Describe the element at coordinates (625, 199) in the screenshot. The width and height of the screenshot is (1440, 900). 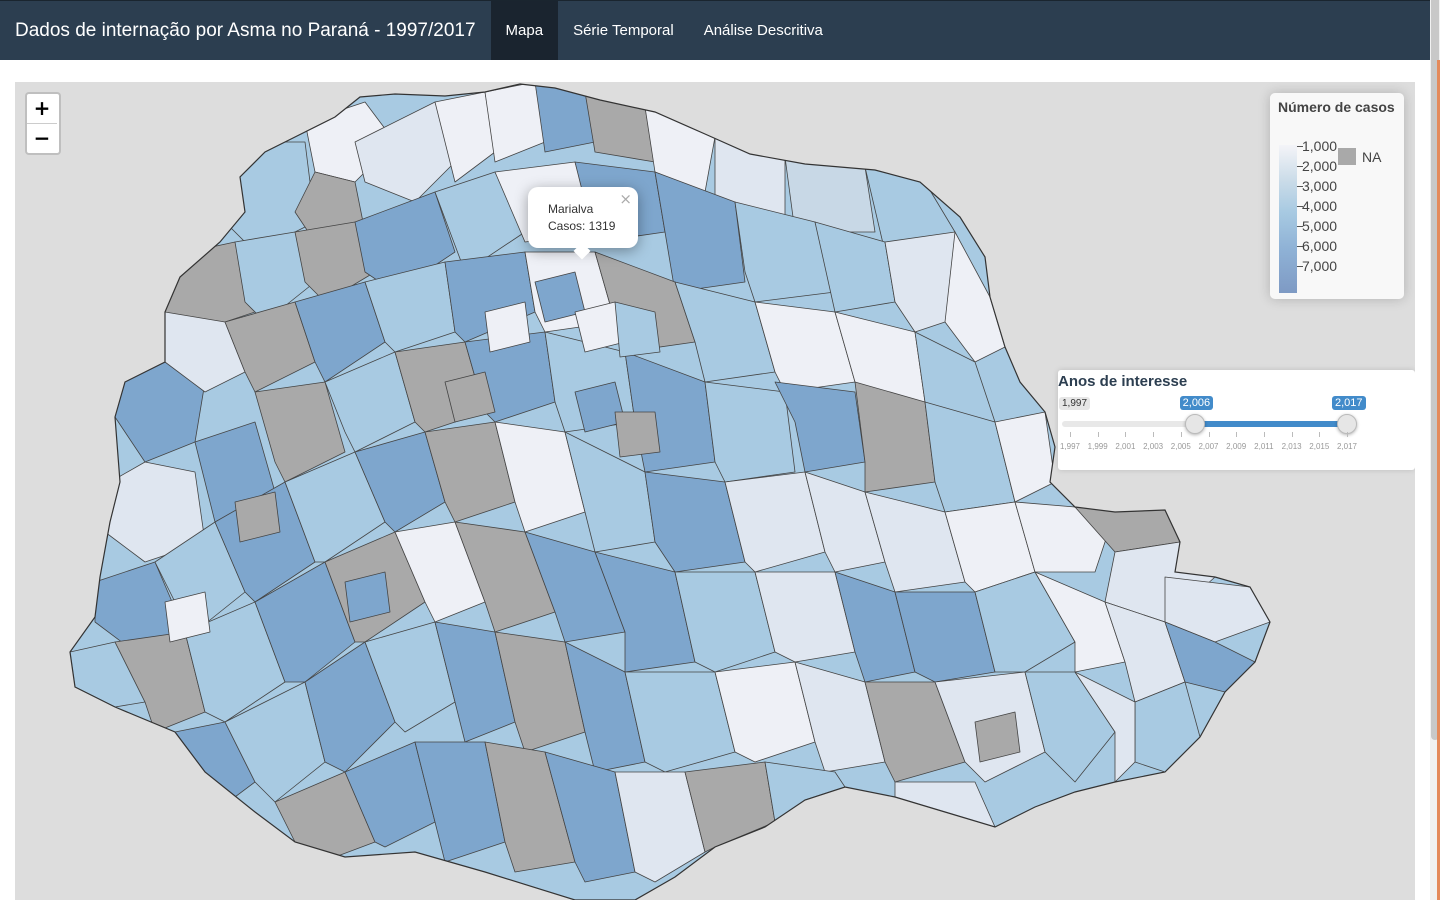
I see `popup-close-button: ×` at that location.